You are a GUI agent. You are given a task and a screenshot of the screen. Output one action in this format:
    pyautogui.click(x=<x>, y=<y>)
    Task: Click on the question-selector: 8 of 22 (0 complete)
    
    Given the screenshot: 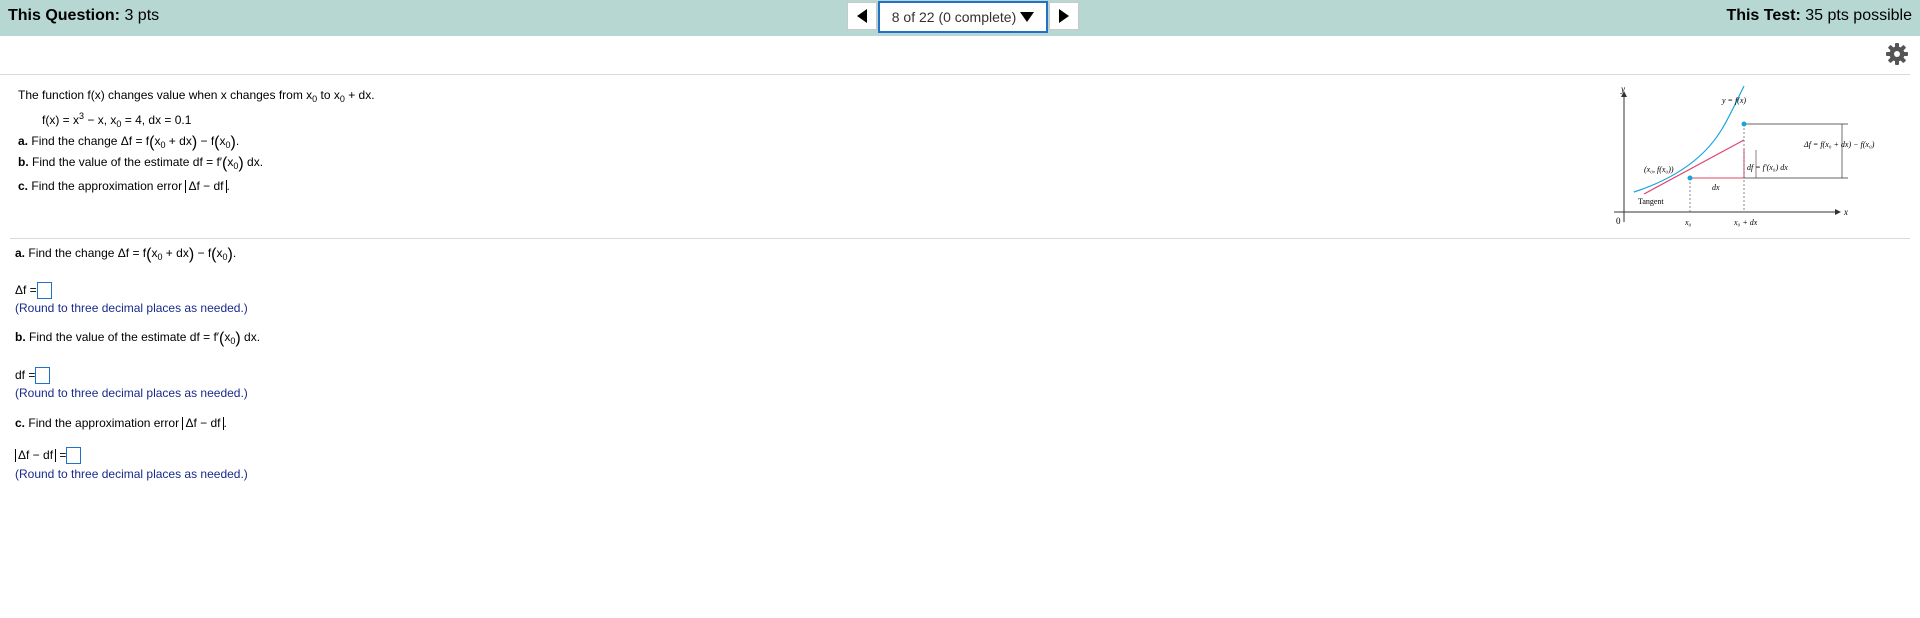 What is the action you would take?
    pyautogui.click(x=963, y=17)
    